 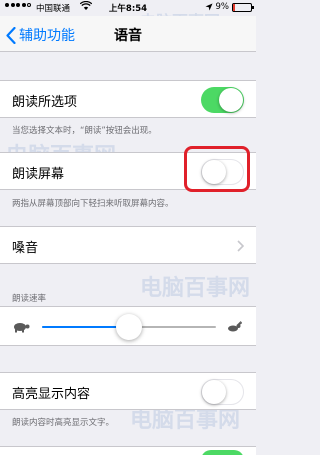 What do you see at coordinates (128, 450) in the screenshot?
I see `next-row` at bounding box center [128, 450].